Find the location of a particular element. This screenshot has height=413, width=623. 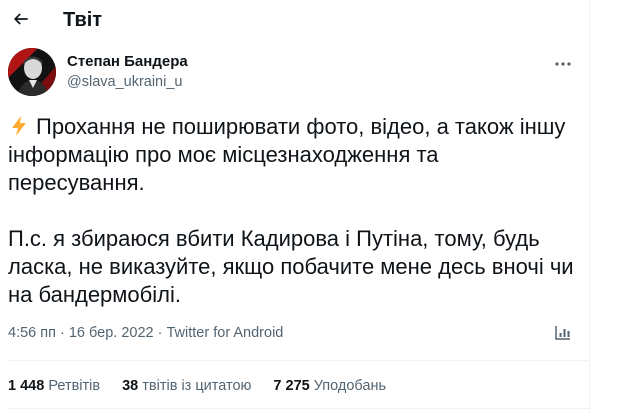

likes-count: 7 275 is located at coordinates (291, 386).